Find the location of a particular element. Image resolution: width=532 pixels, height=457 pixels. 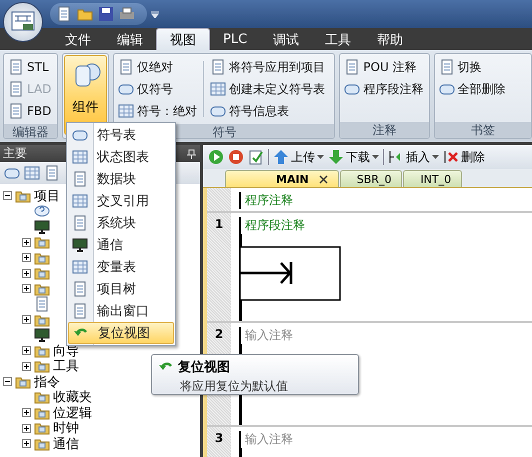

editor-mode-button: STL is located at coordinates (30, 67).